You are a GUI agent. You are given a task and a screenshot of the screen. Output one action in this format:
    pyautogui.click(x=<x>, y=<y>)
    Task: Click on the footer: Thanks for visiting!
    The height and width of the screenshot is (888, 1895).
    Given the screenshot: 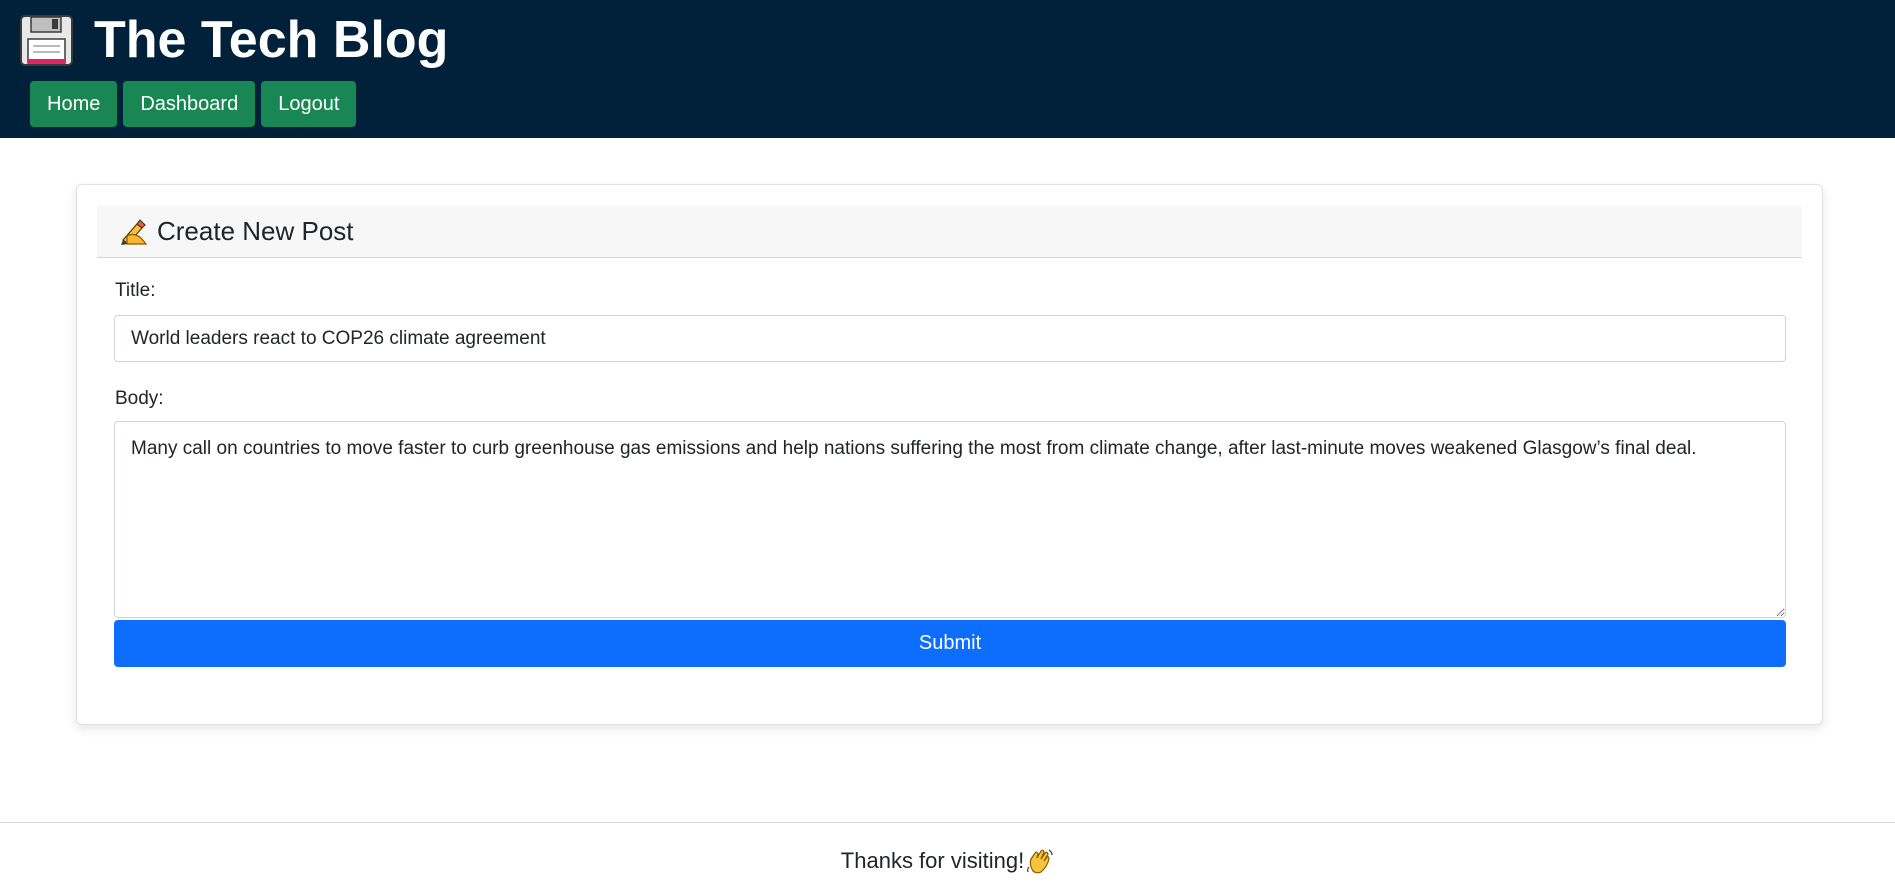 What is the action you would take?
    pyautogui.click(x=947, y=855)
    